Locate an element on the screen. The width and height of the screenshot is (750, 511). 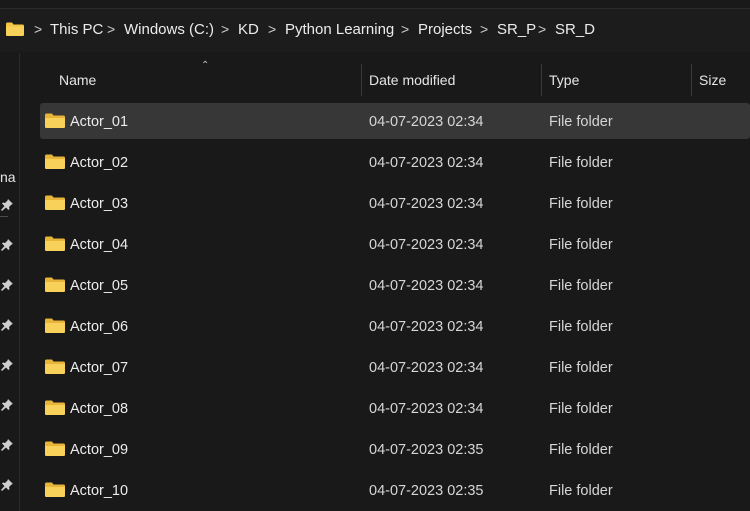
file-name: Actor_03 is located at coordinates (99, 204).